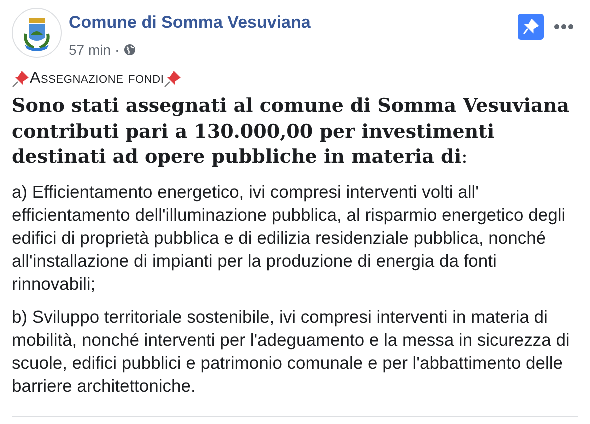 Image resolution: width=590 pixels, height=424 pixels. I want to click on pinned-post-button, so click(531, 27).